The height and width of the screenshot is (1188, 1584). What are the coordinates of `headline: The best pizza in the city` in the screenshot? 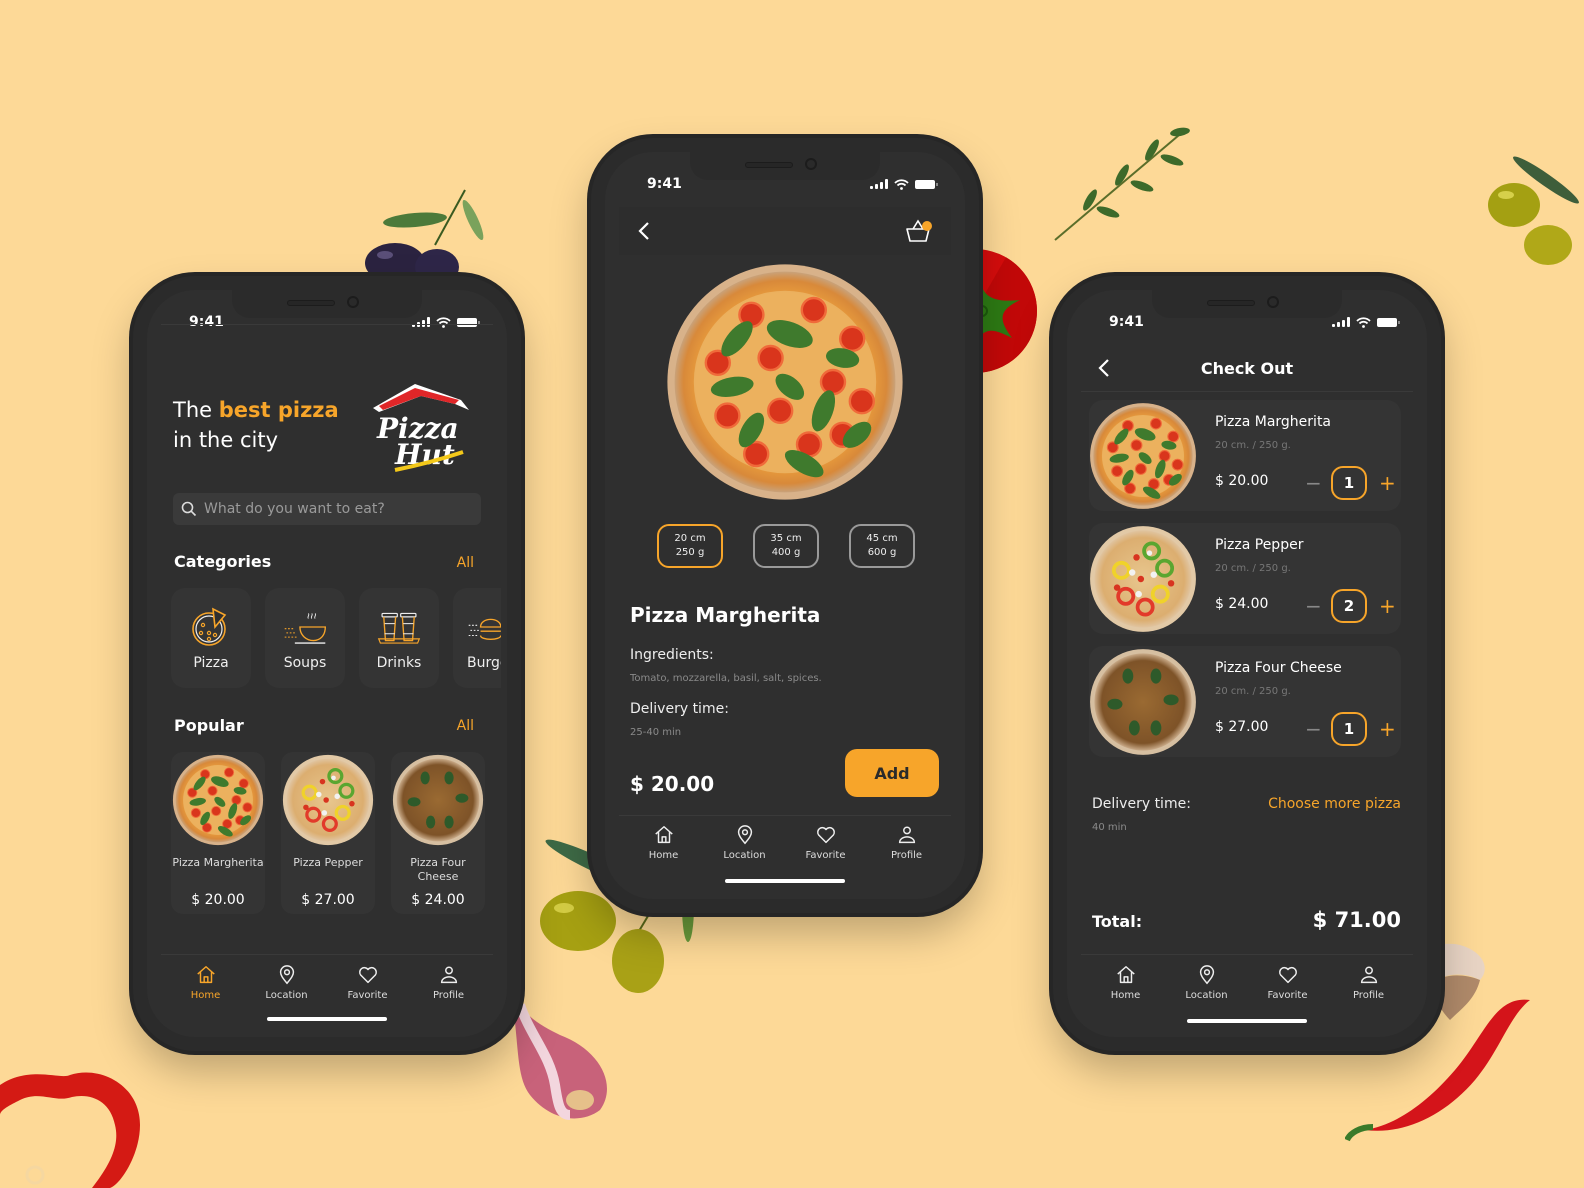 It's located at (256, 425).